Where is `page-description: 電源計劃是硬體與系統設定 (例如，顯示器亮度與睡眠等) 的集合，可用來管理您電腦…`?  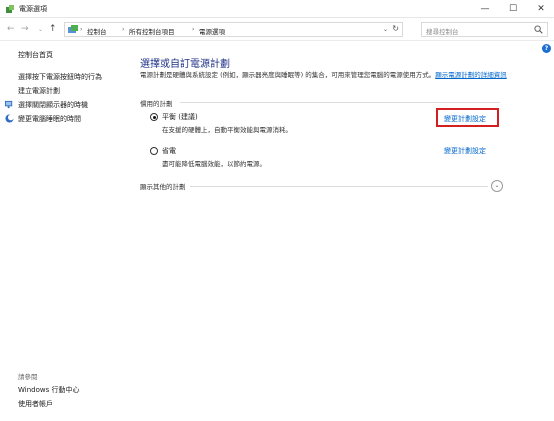 page-description: 電源計劃是硬體與系統設定 (例如，顯示器亮度與睡眠等) 的集合，可用來管理您電腦… is located at coordinates (325, 75).